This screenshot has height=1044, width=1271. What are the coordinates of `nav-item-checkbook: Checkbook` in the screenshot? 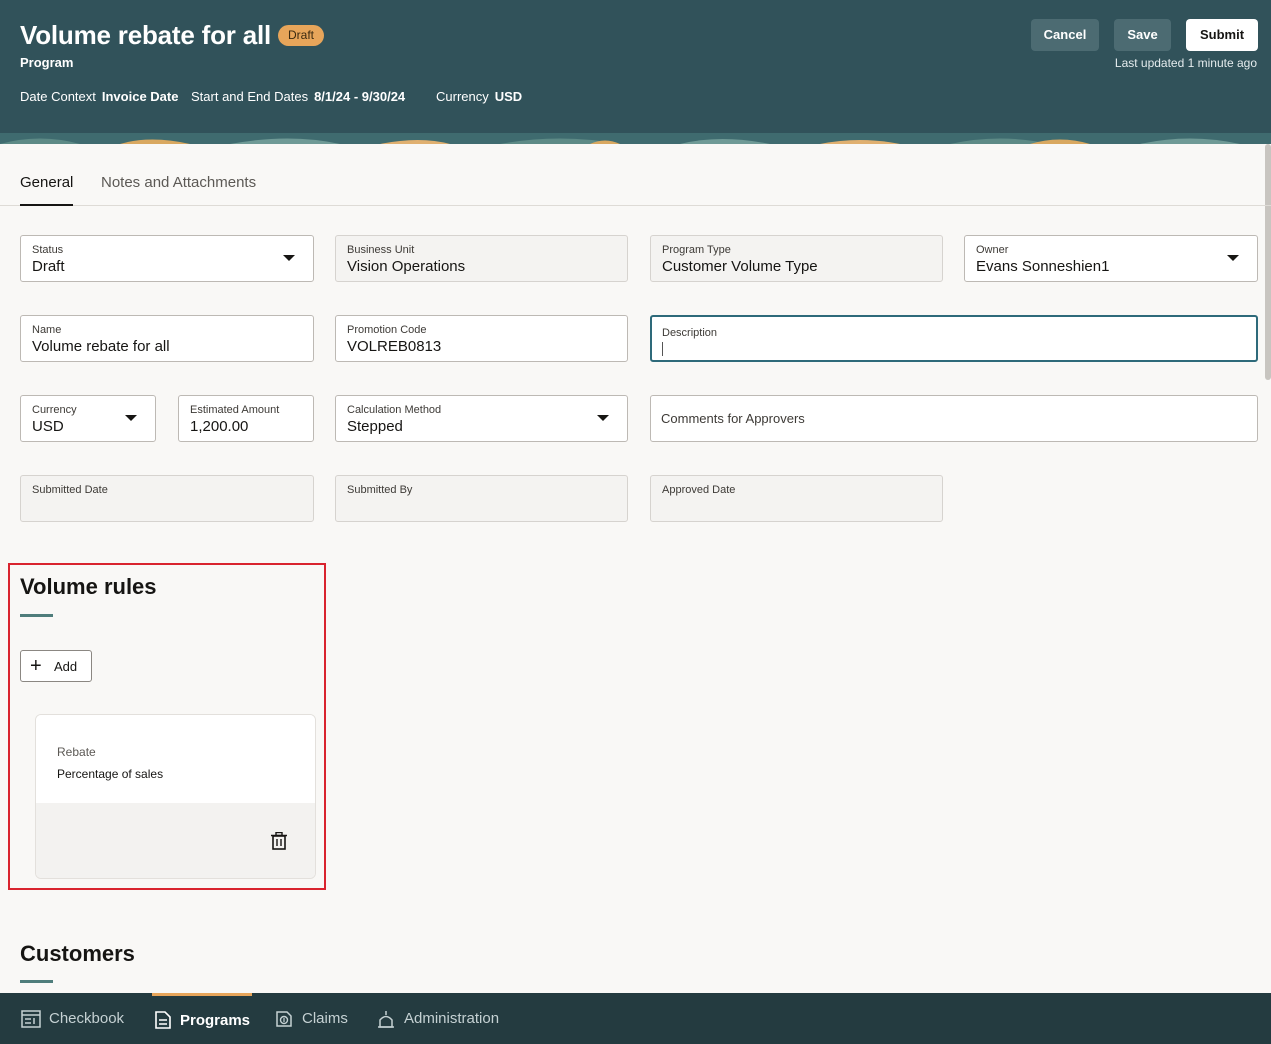 It's located at (72, 1018).